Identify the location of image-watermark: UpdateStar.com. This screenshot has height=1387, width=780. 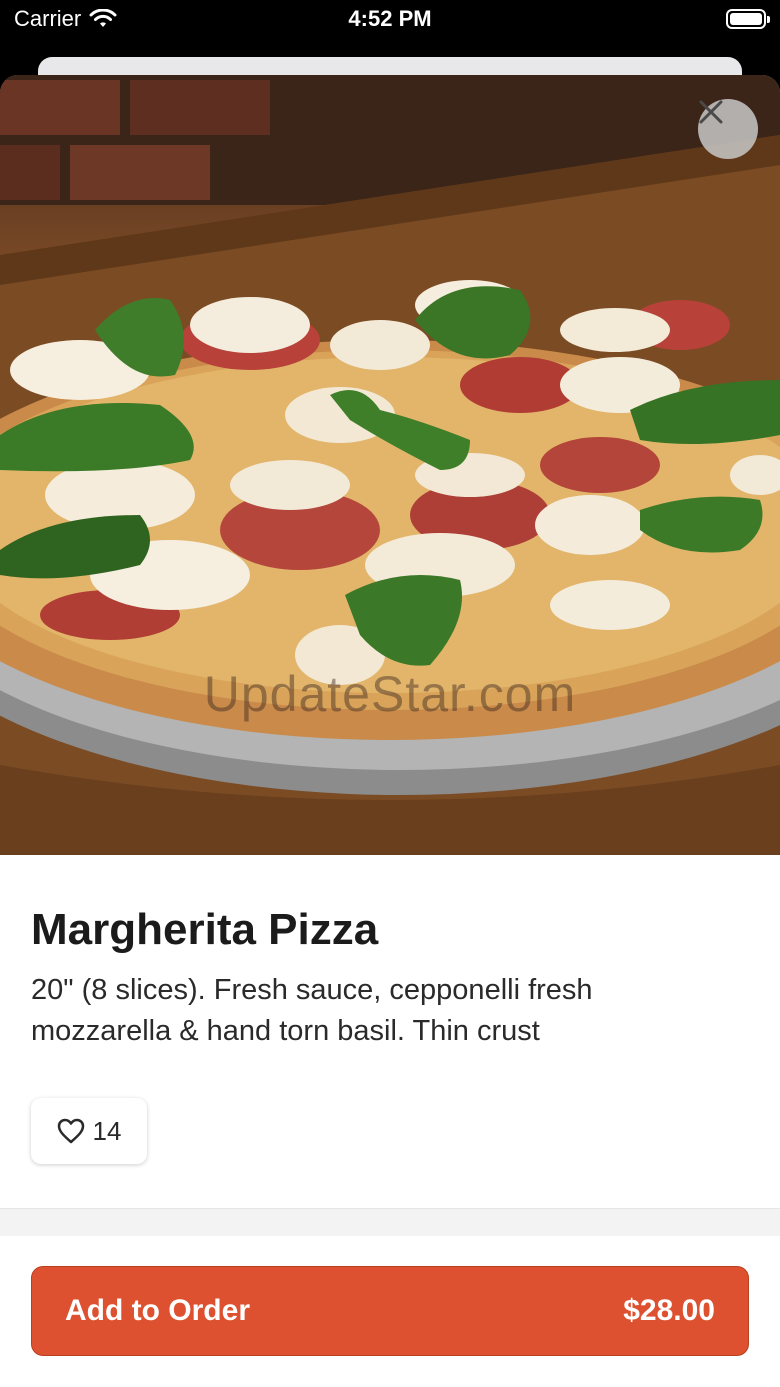
(390, 694).